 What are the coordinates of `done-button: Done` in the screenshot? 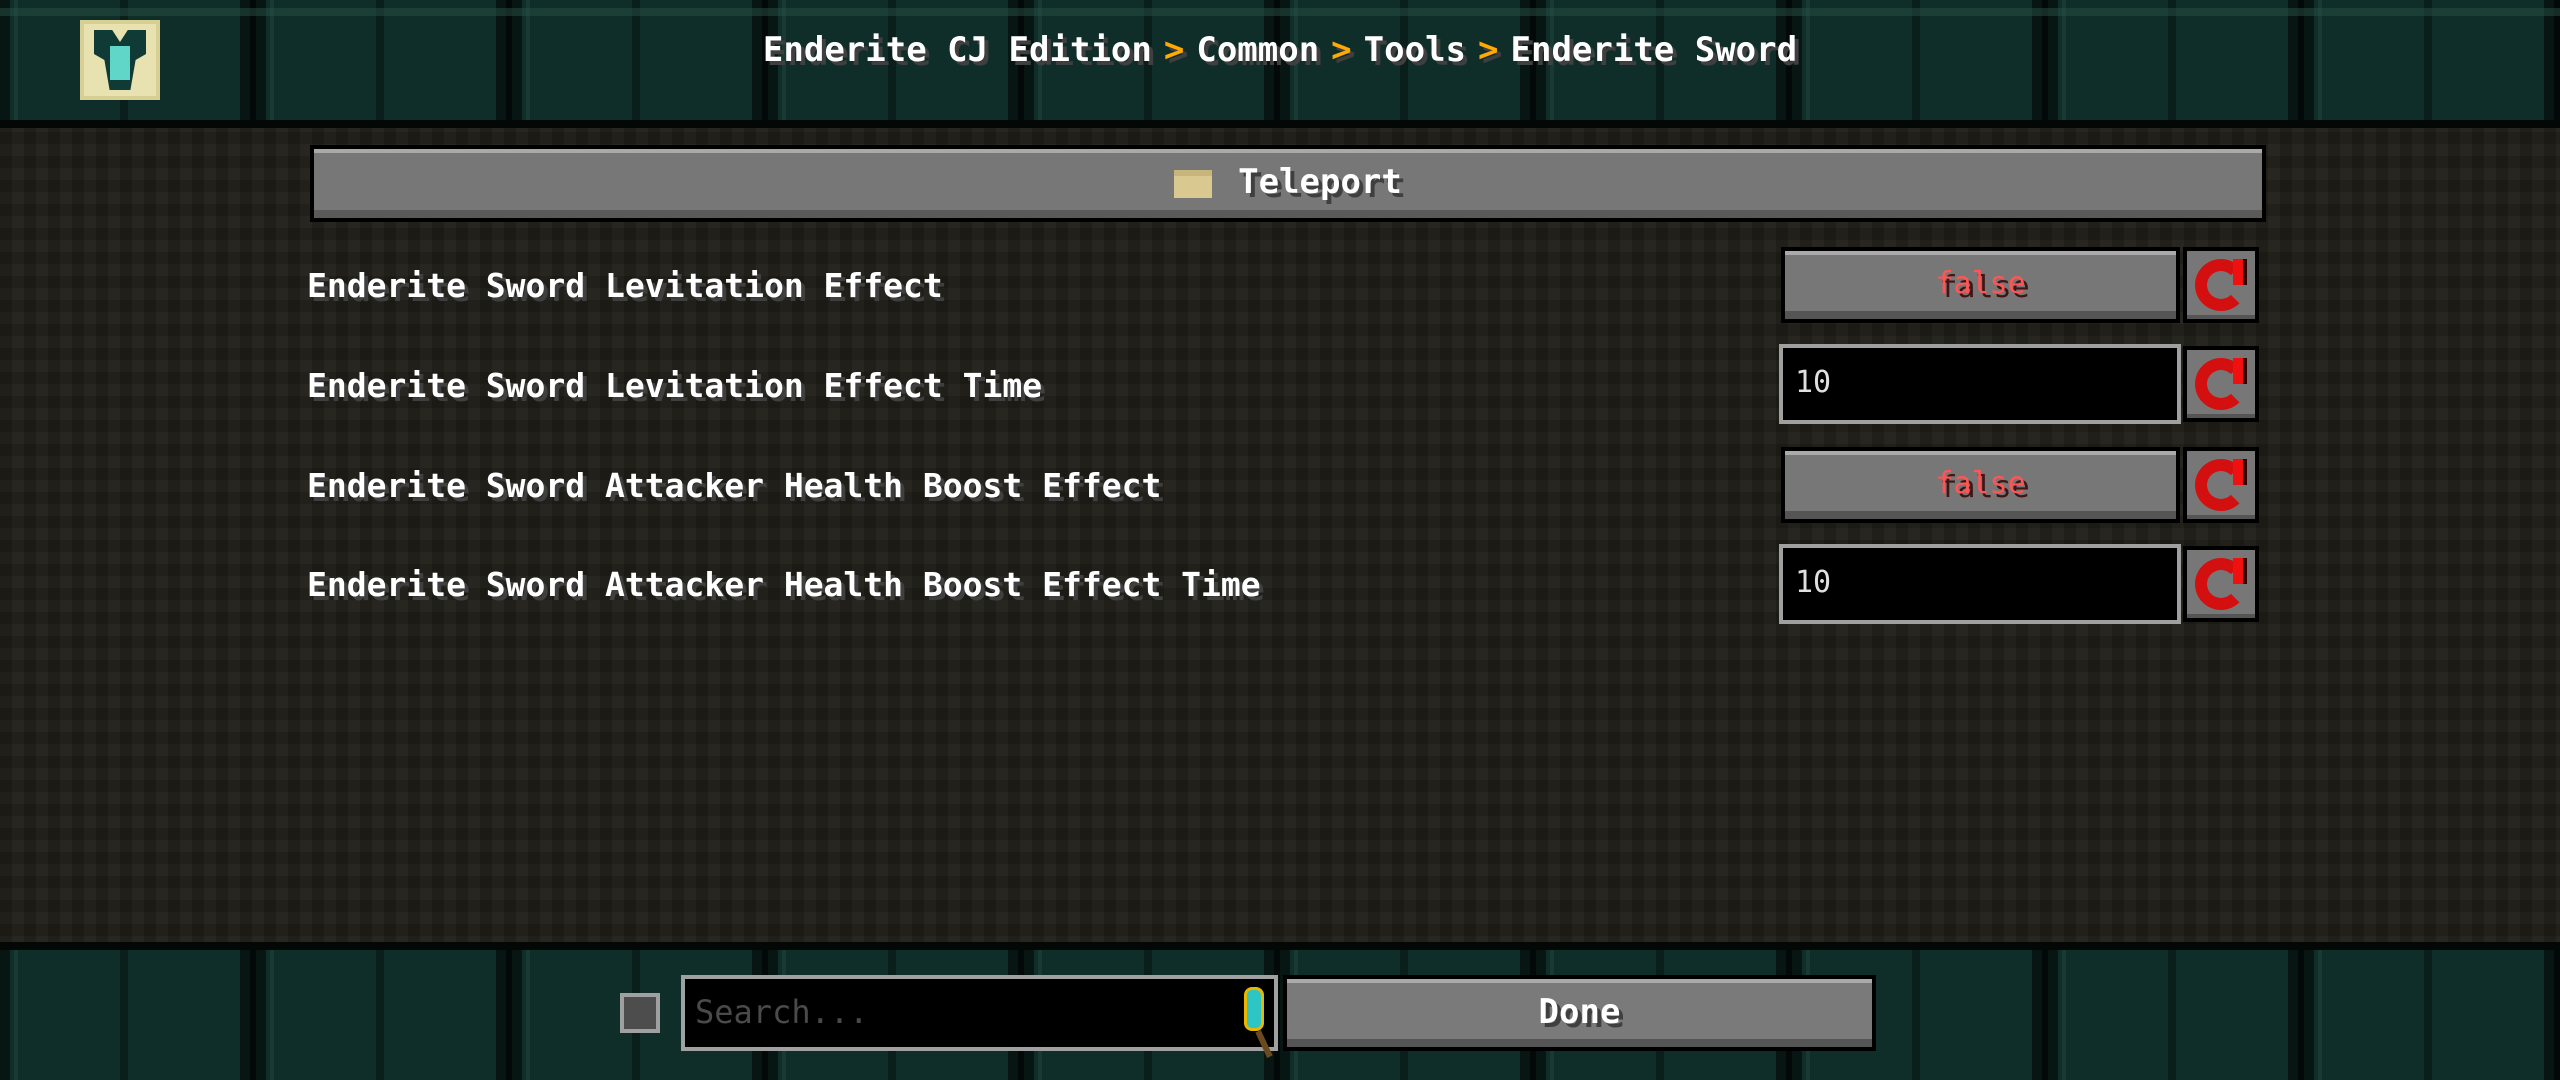 It's located at (1579, 1013).